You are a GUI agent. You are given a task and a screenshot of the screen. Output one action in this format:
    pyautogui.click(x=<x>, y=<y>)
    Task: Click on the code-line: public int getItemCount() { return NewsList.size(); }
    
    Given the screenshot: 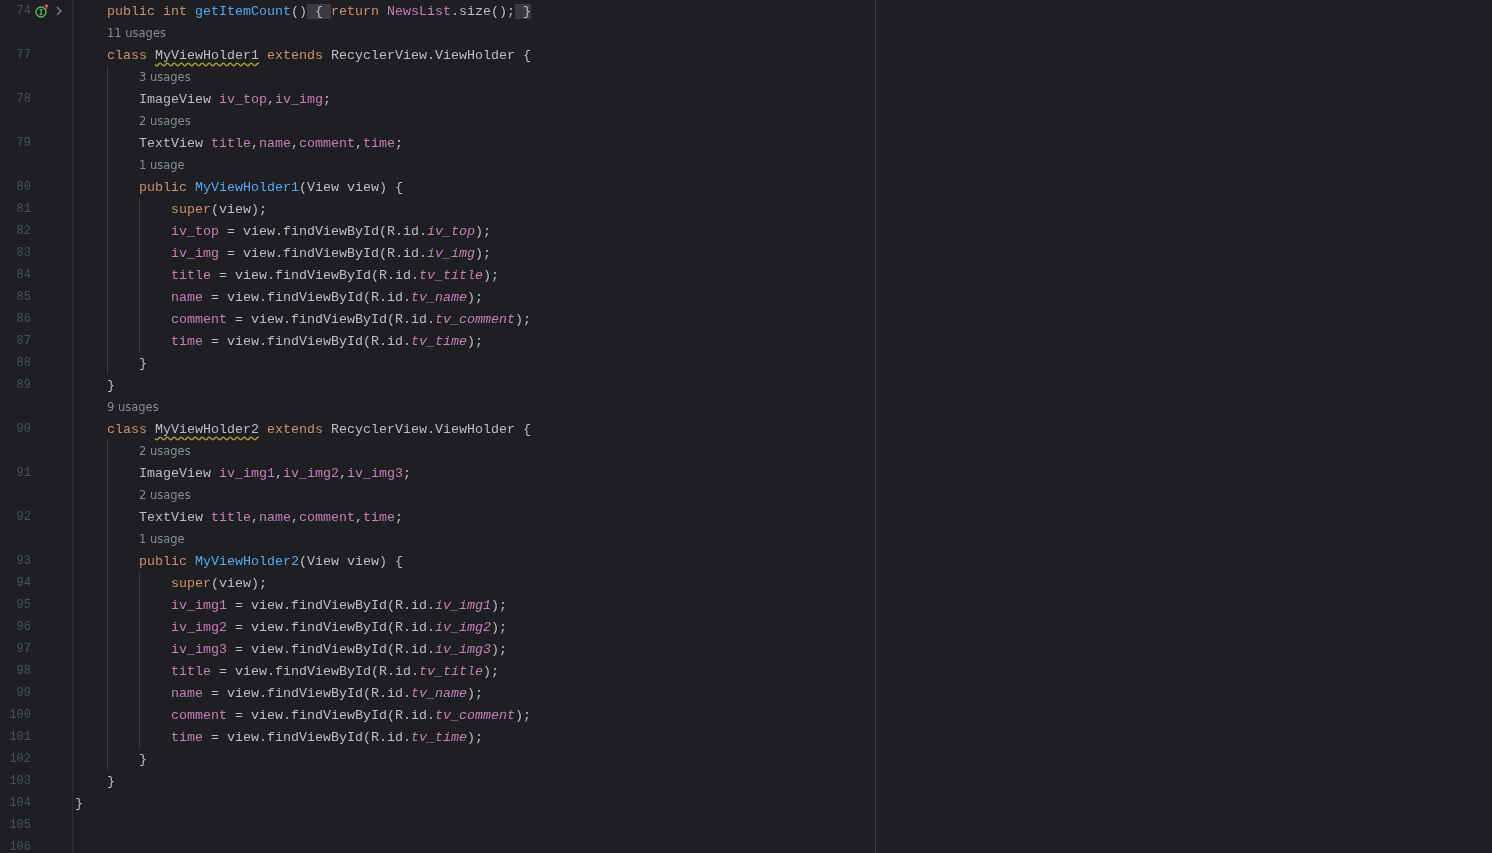 What is the action you would take?
    pyautogui.click(x=319, y=11)
    